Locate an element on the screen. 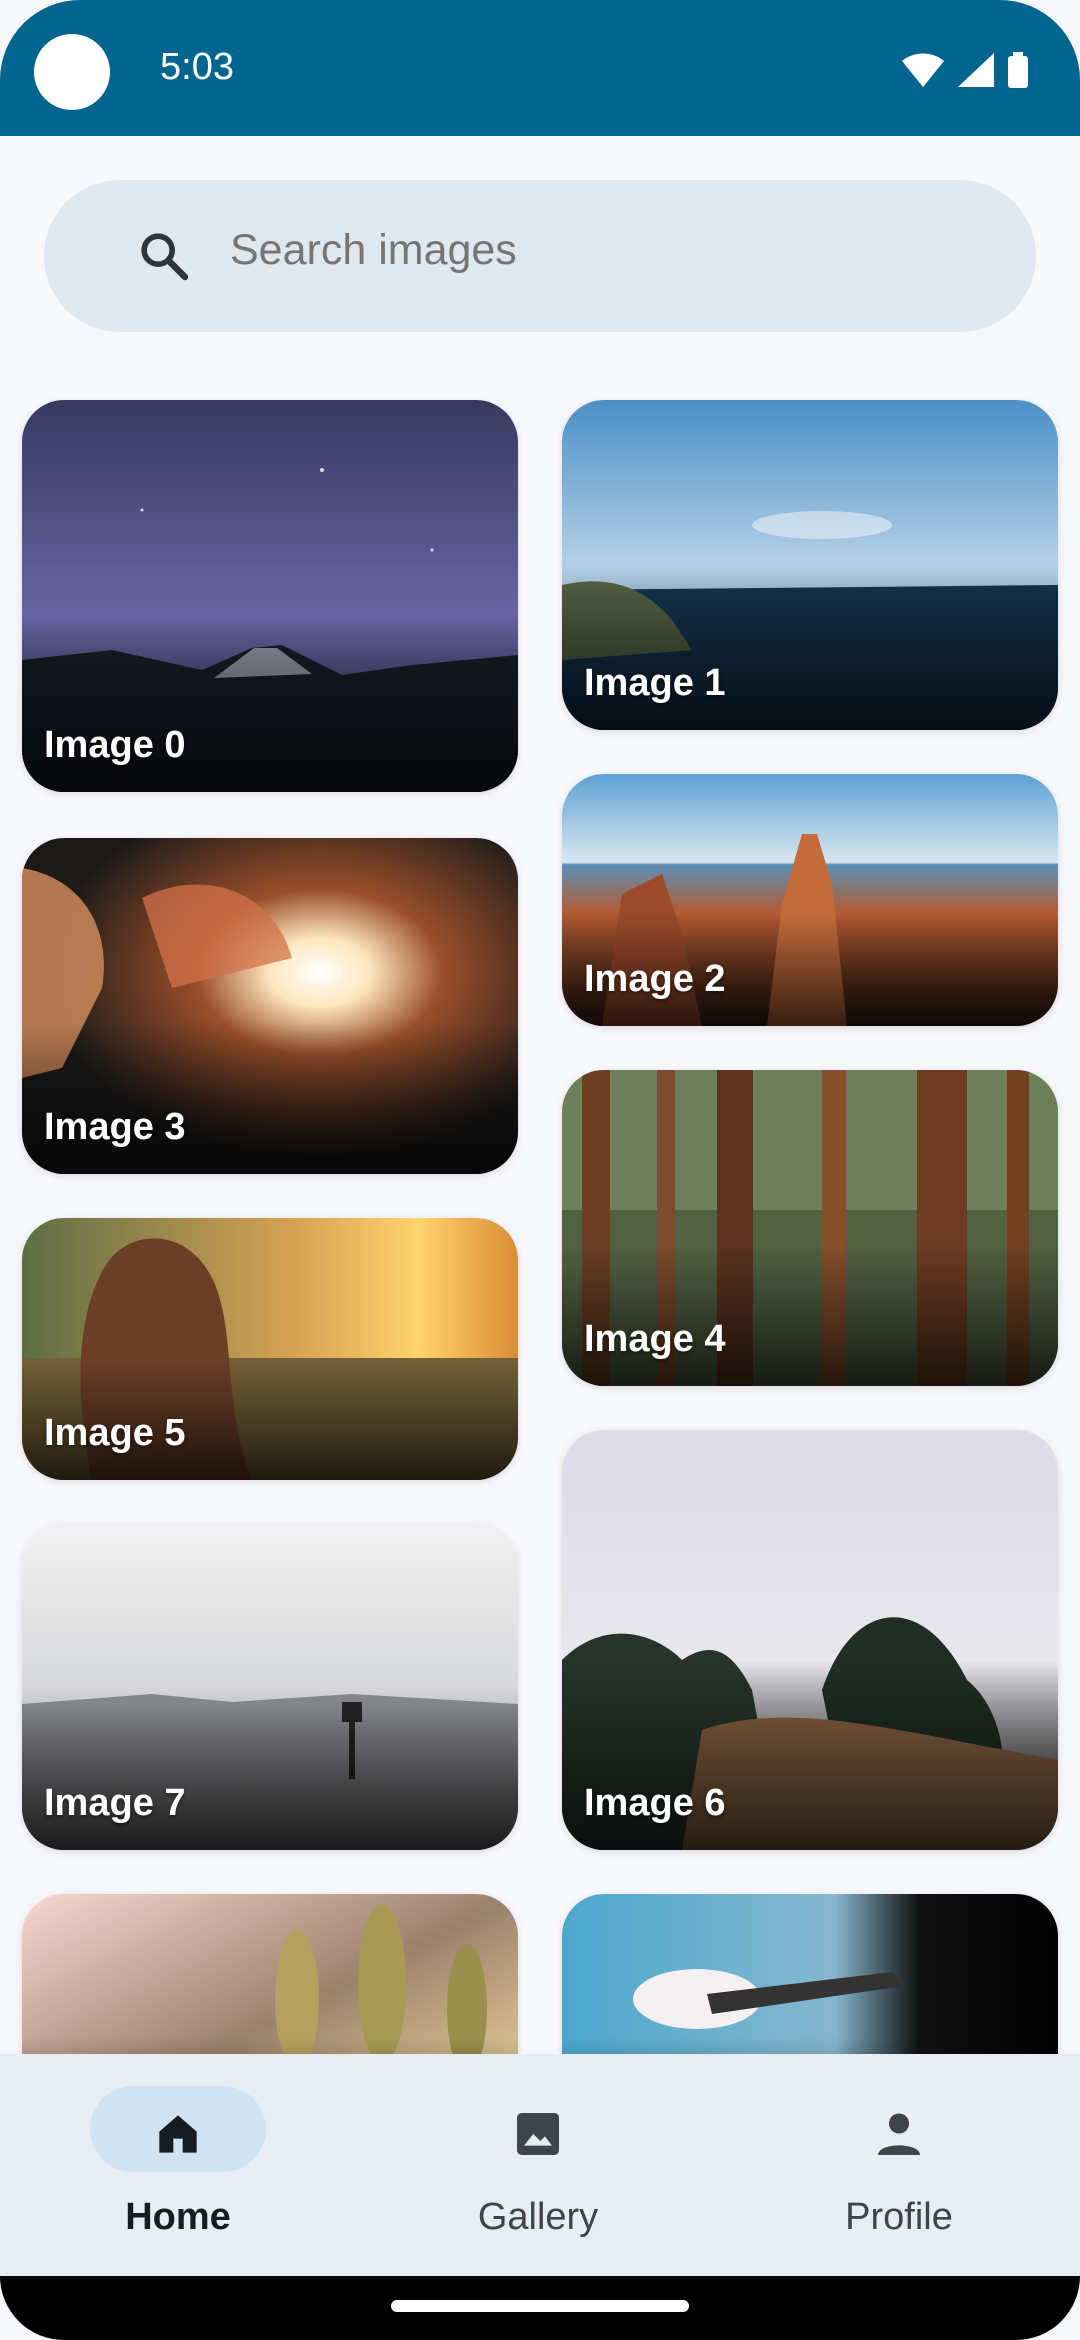 The image size is (1080, 2340). system-navigation-bar is located at coordinates (540, 2308).